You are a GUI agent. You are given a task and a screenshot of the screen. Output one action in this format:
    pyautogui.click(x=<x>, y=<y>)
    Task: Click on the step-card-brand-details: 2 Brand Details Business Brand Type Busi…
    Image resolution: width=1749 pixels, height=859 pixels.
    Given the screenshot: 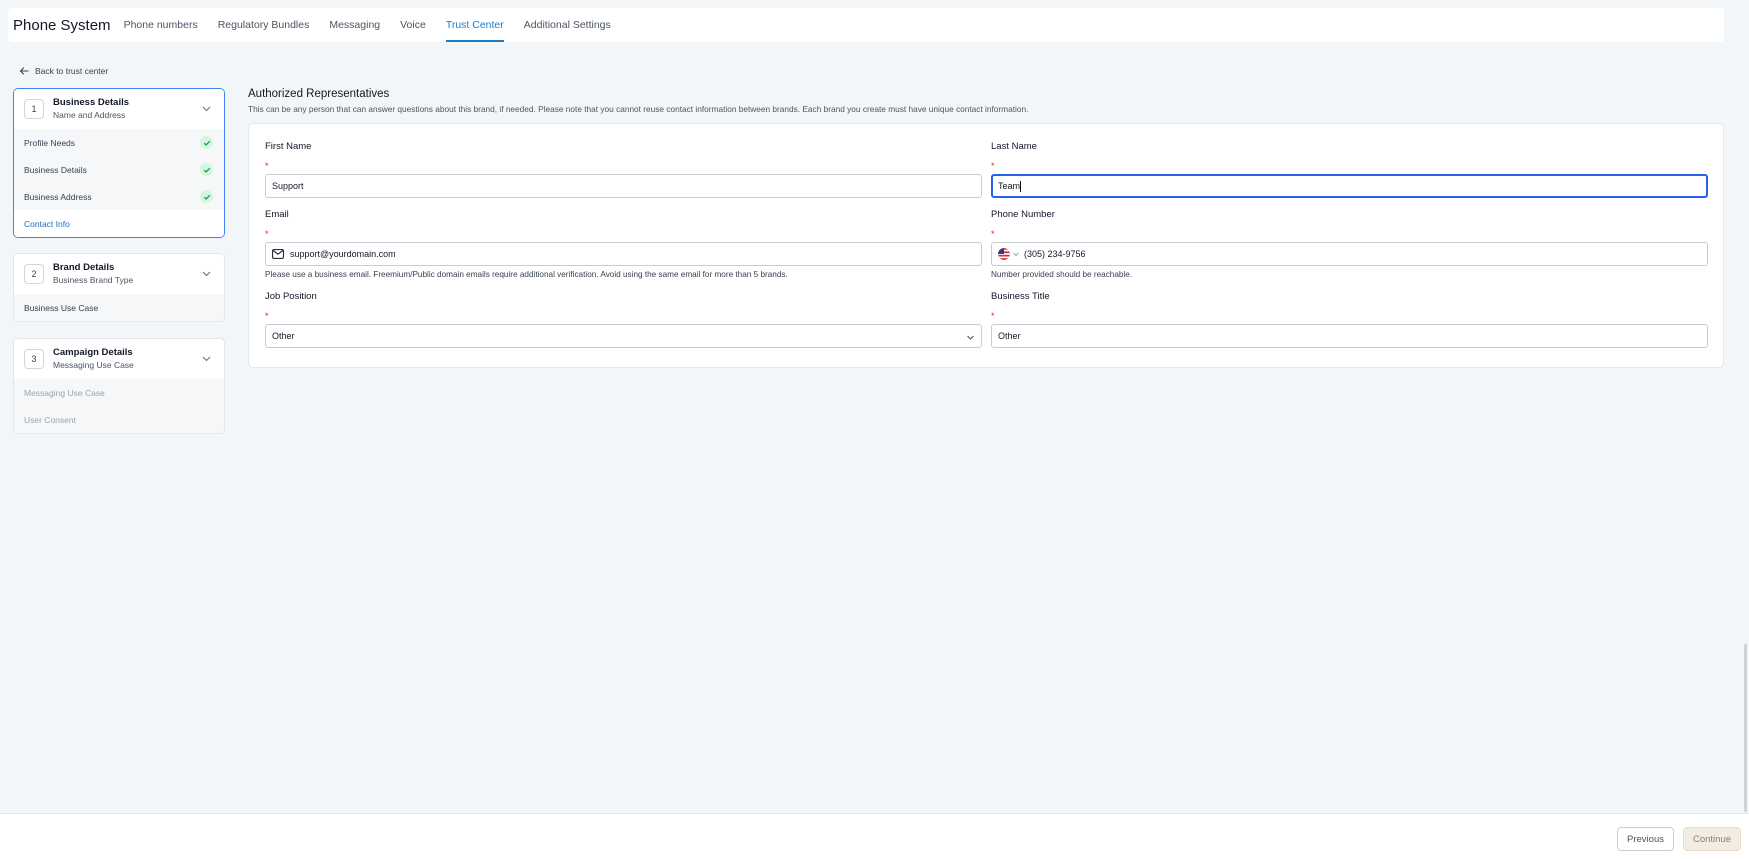 What is the action you would take?
    pyautogui.click(x=119, y=287)
    